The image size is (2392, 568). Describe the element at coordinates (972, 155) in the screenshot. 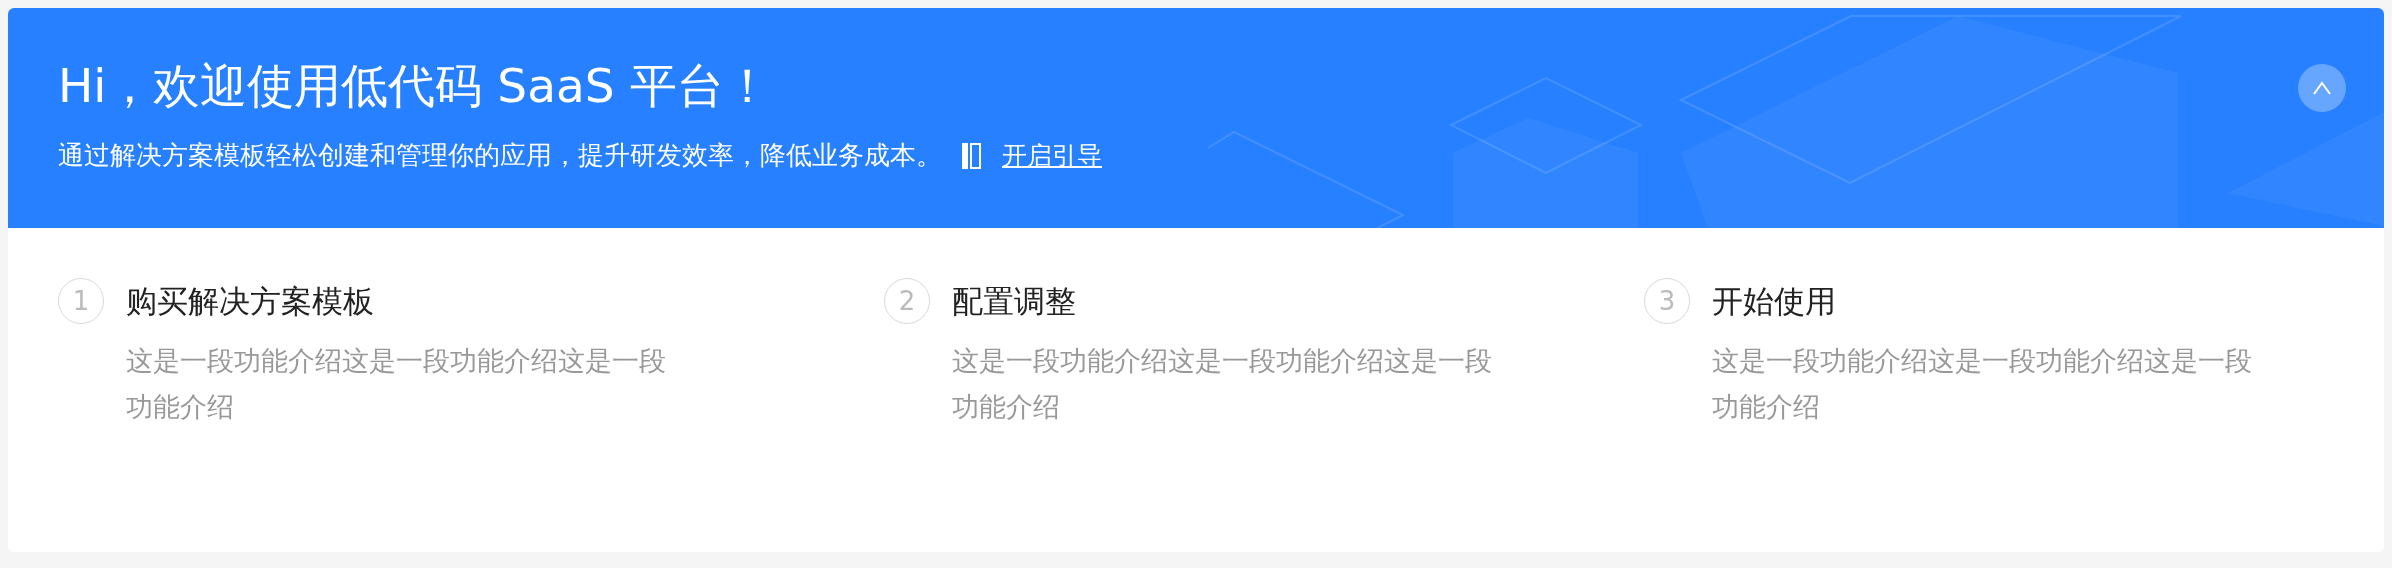

I see `book-icon` at that location.